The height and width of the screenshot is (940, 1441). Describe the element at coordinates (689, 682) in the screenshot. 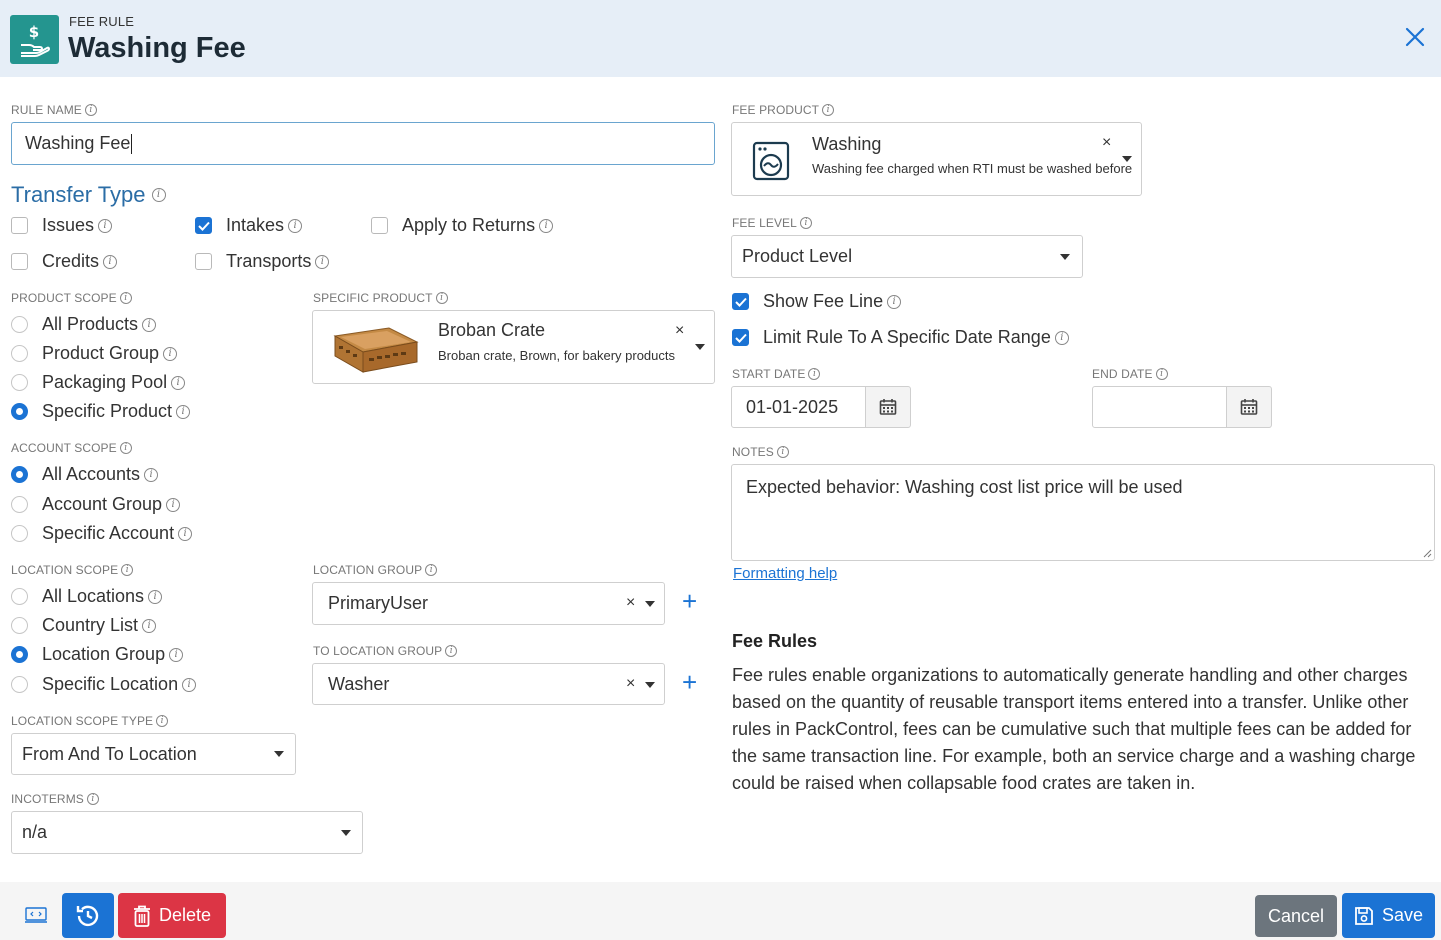

I see `add-to-location-group-button: +` at that location.